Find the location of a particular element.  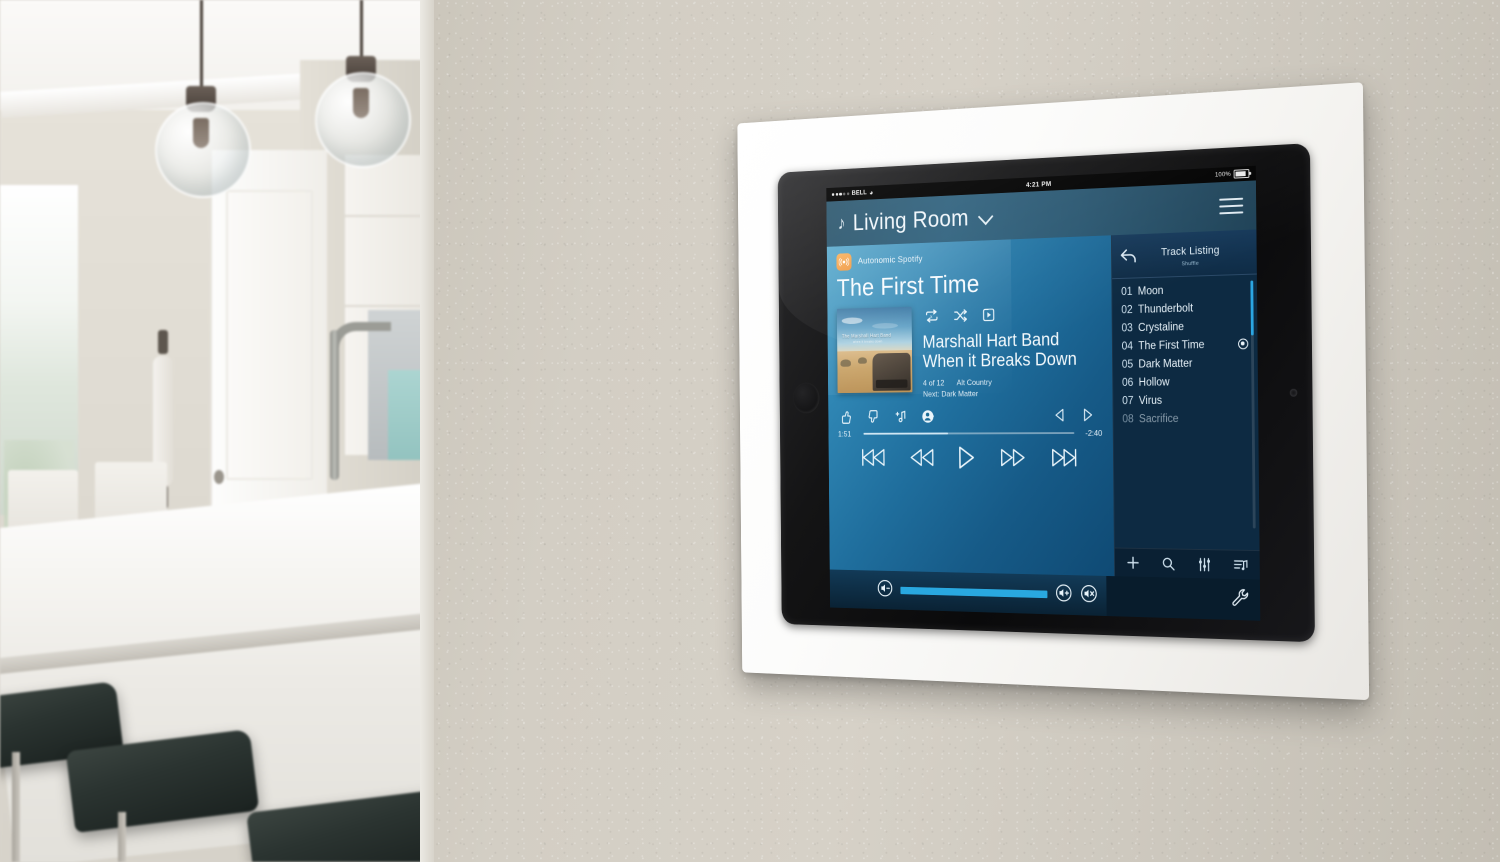

reaction-row is located at coordinates (970, 416).